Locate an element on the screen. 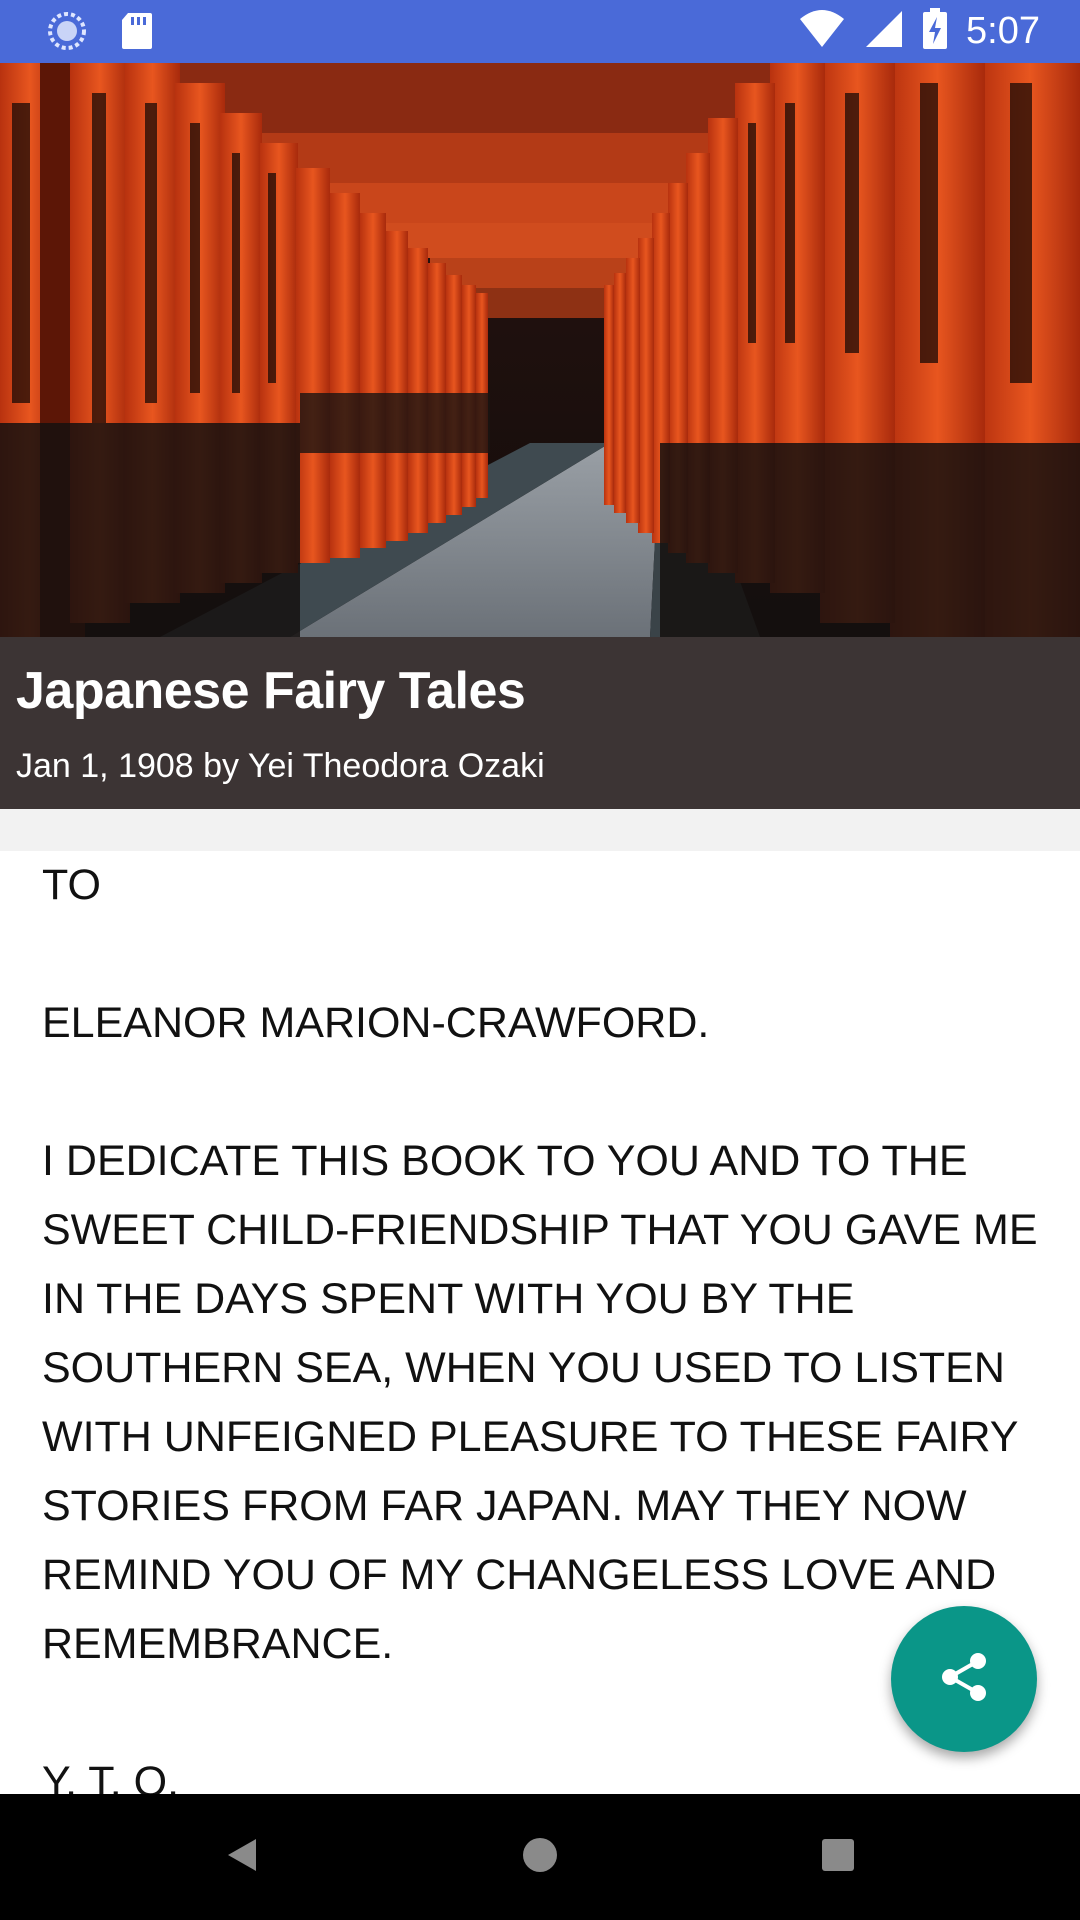  status-bar: 5:07 is located at coordinates (540, 31).